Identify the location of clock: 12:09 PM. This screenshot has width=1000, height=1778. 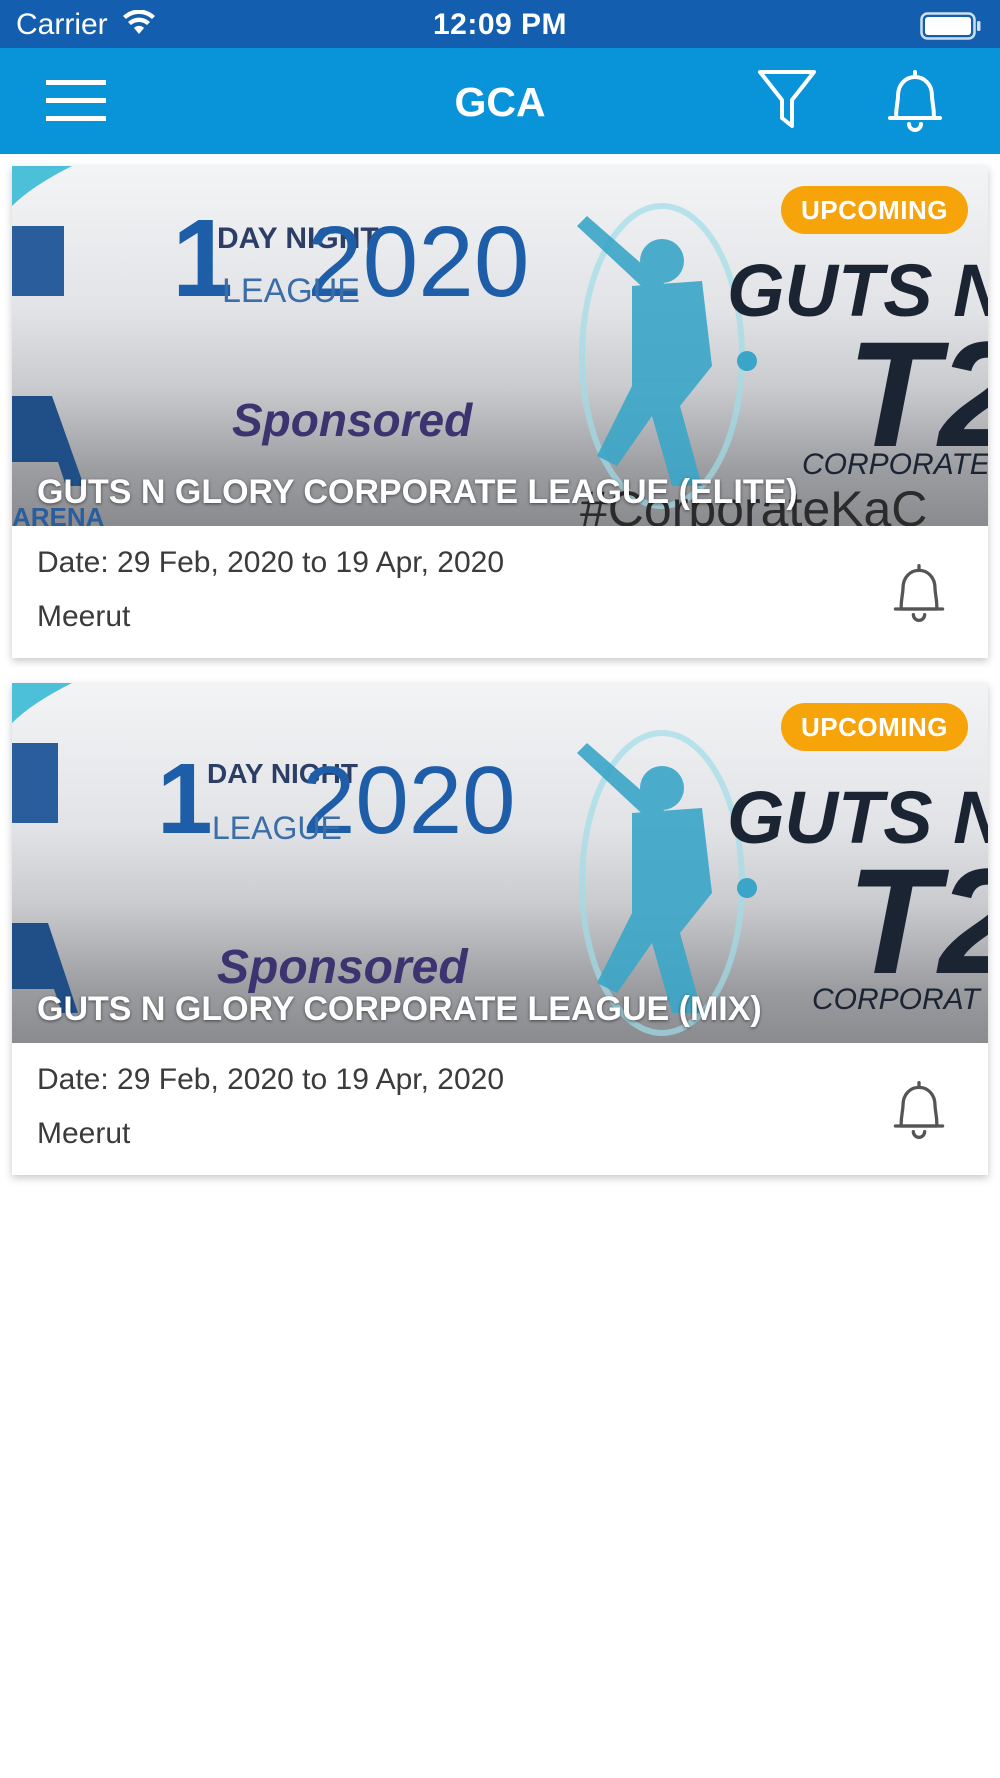
(500, 24).